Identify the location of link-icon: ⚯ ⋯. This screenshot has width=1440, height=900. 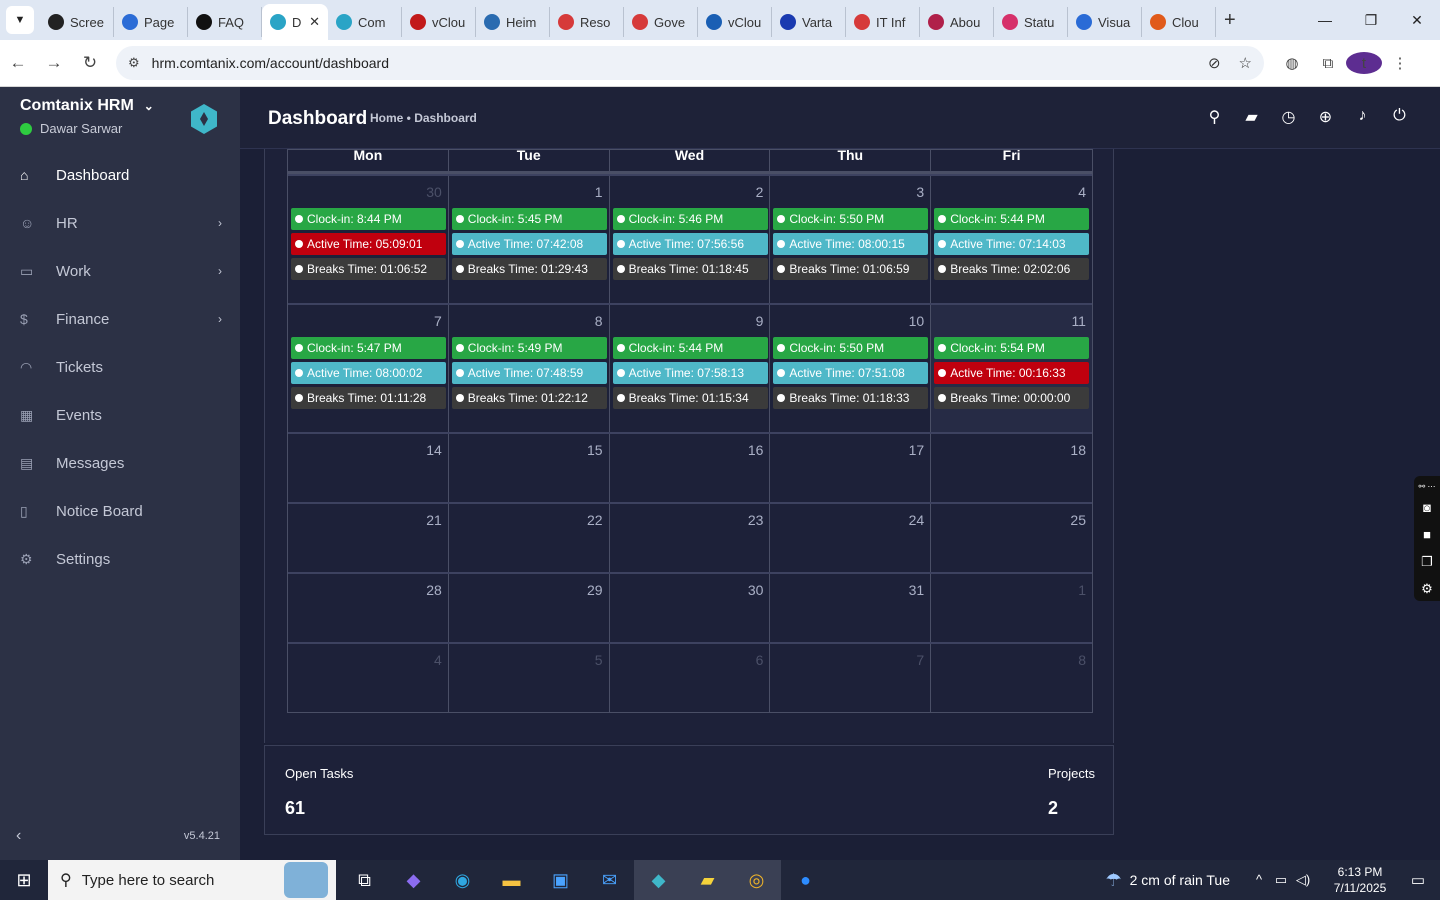
(1427, 487).